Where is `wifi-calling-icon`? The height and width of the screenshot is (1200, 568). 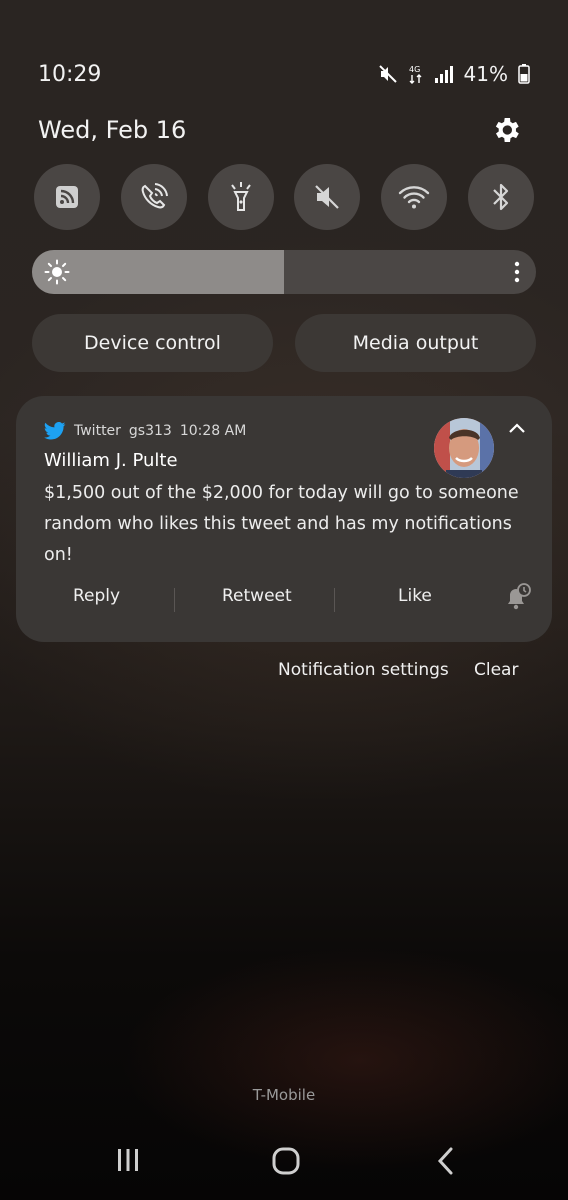
wifi-calling-icon is located at coordinates (154, 196).